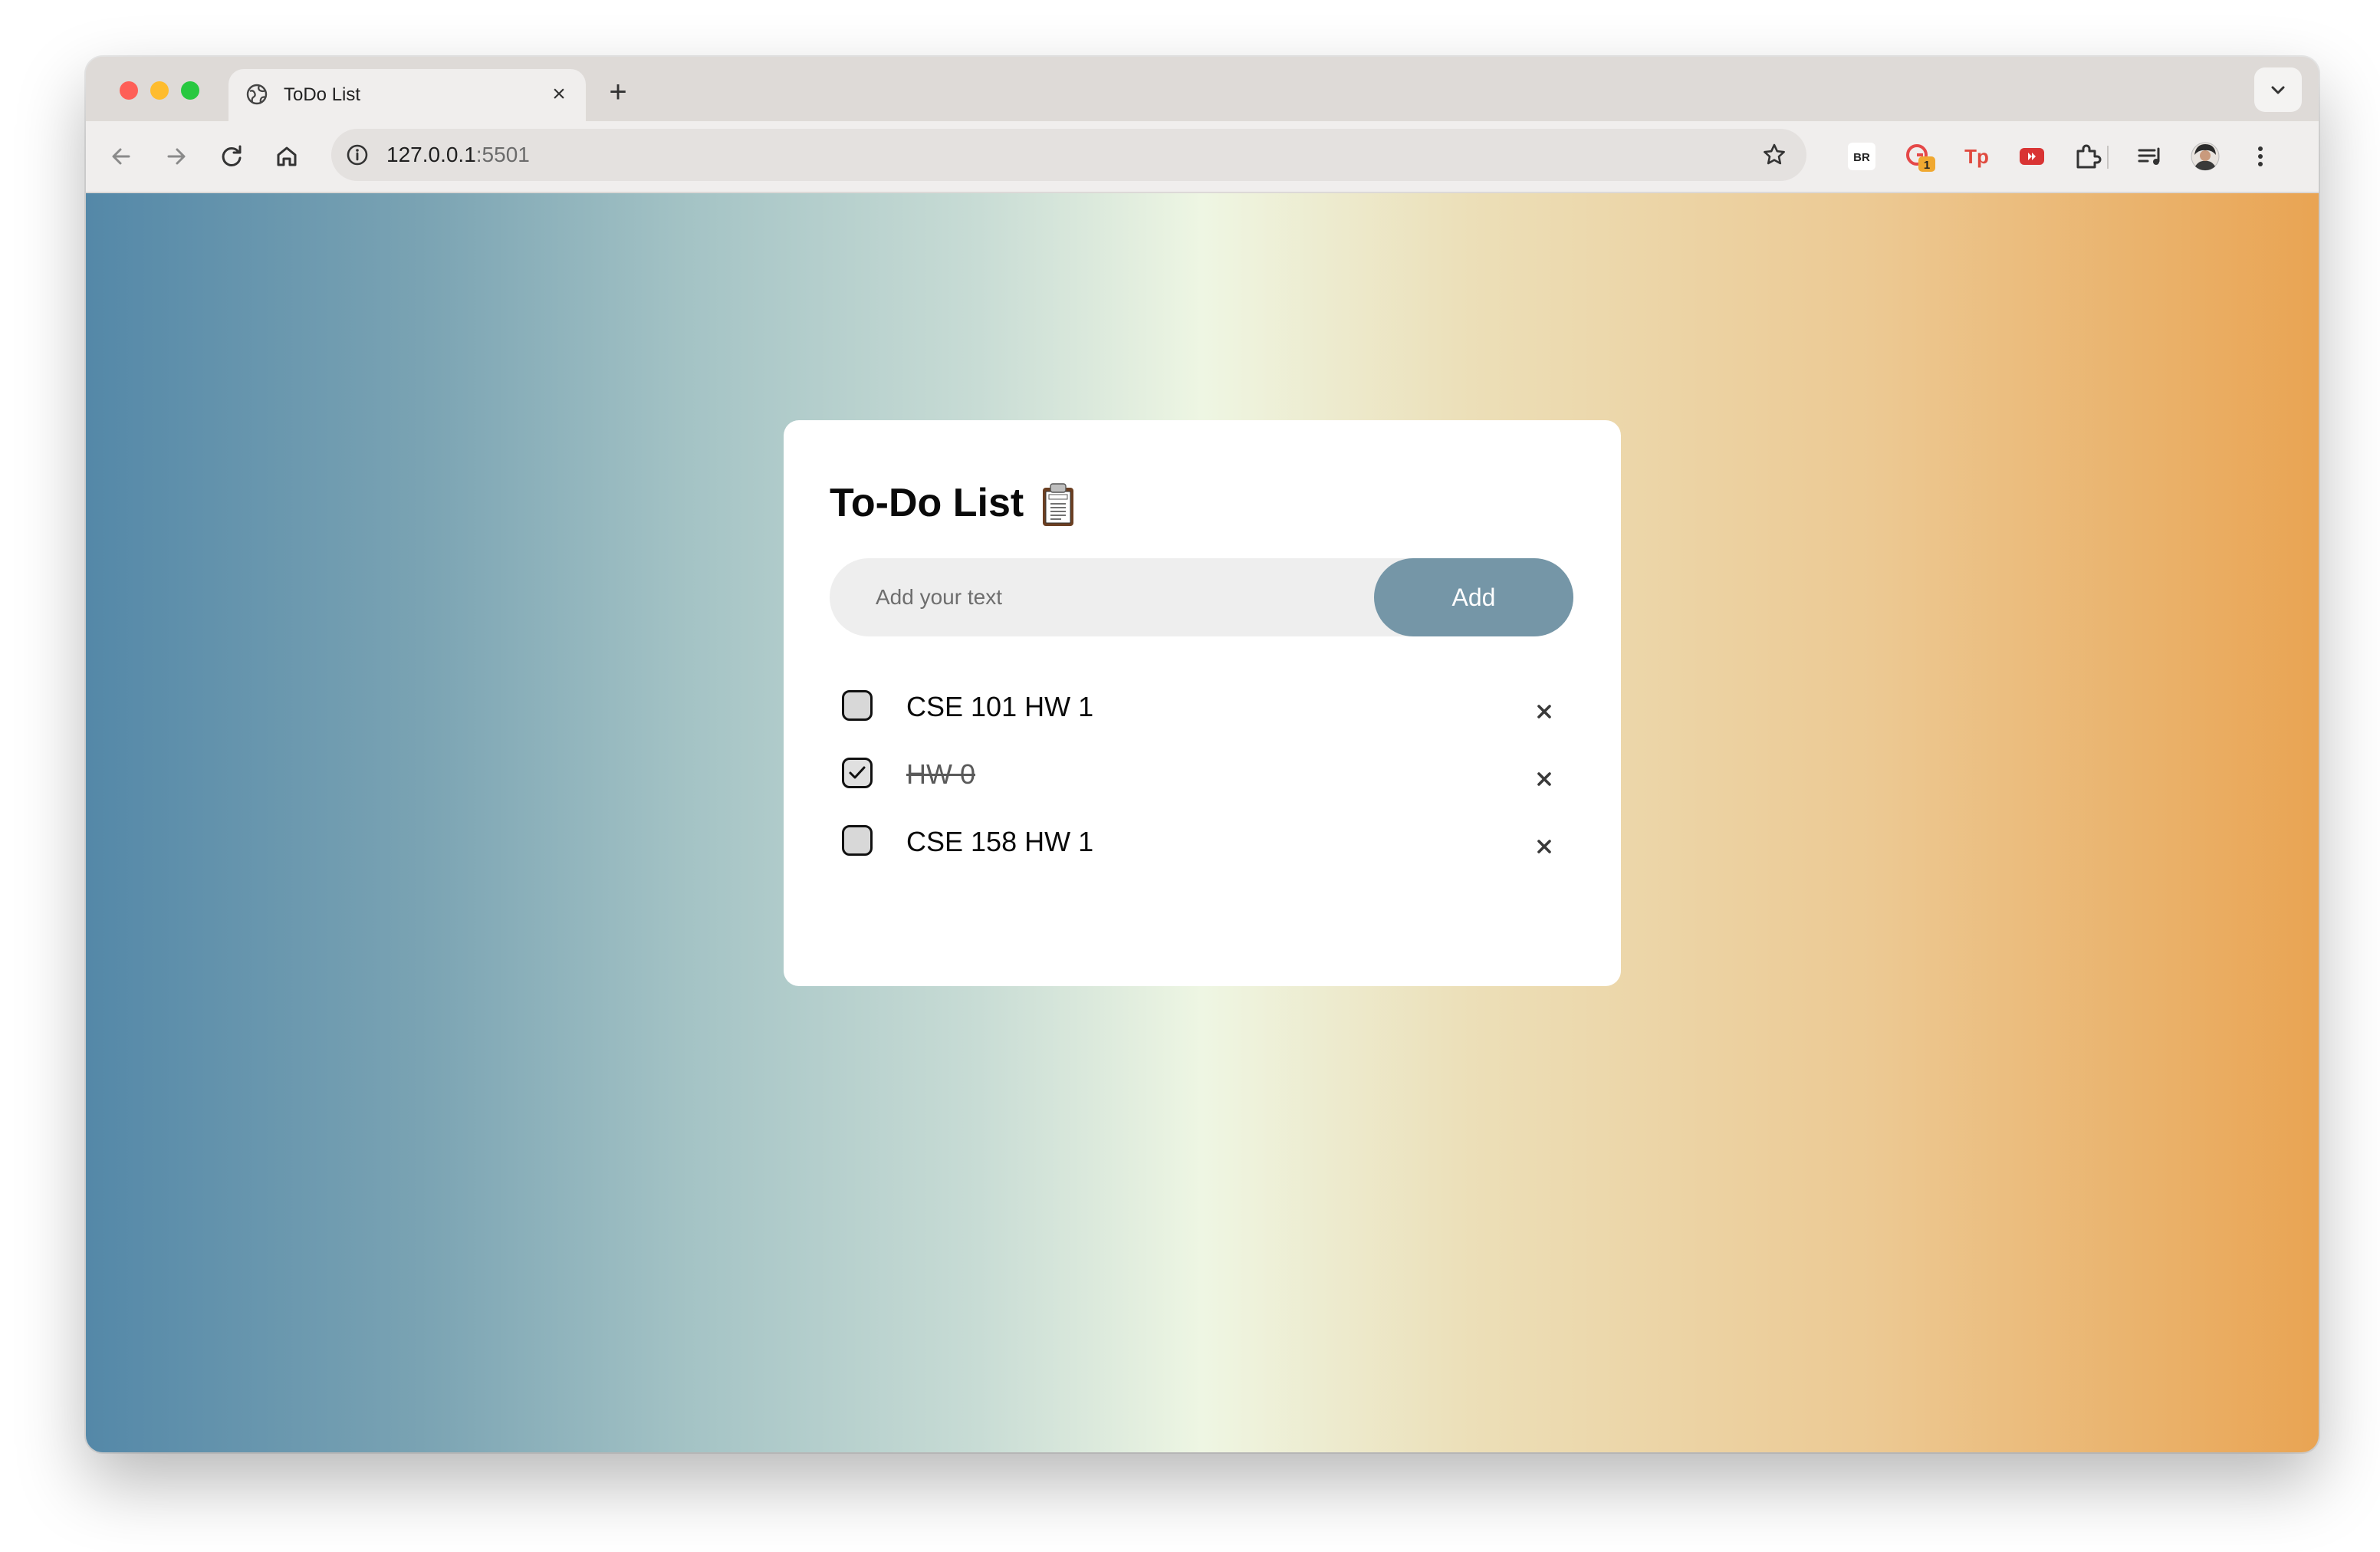 Image resolution: width=2380 pixels, height=1552 pixels. Describe the element at coordinates (407, 95) in the screenshot. I see `tab-todo-list: ToDo List ×` at that location.